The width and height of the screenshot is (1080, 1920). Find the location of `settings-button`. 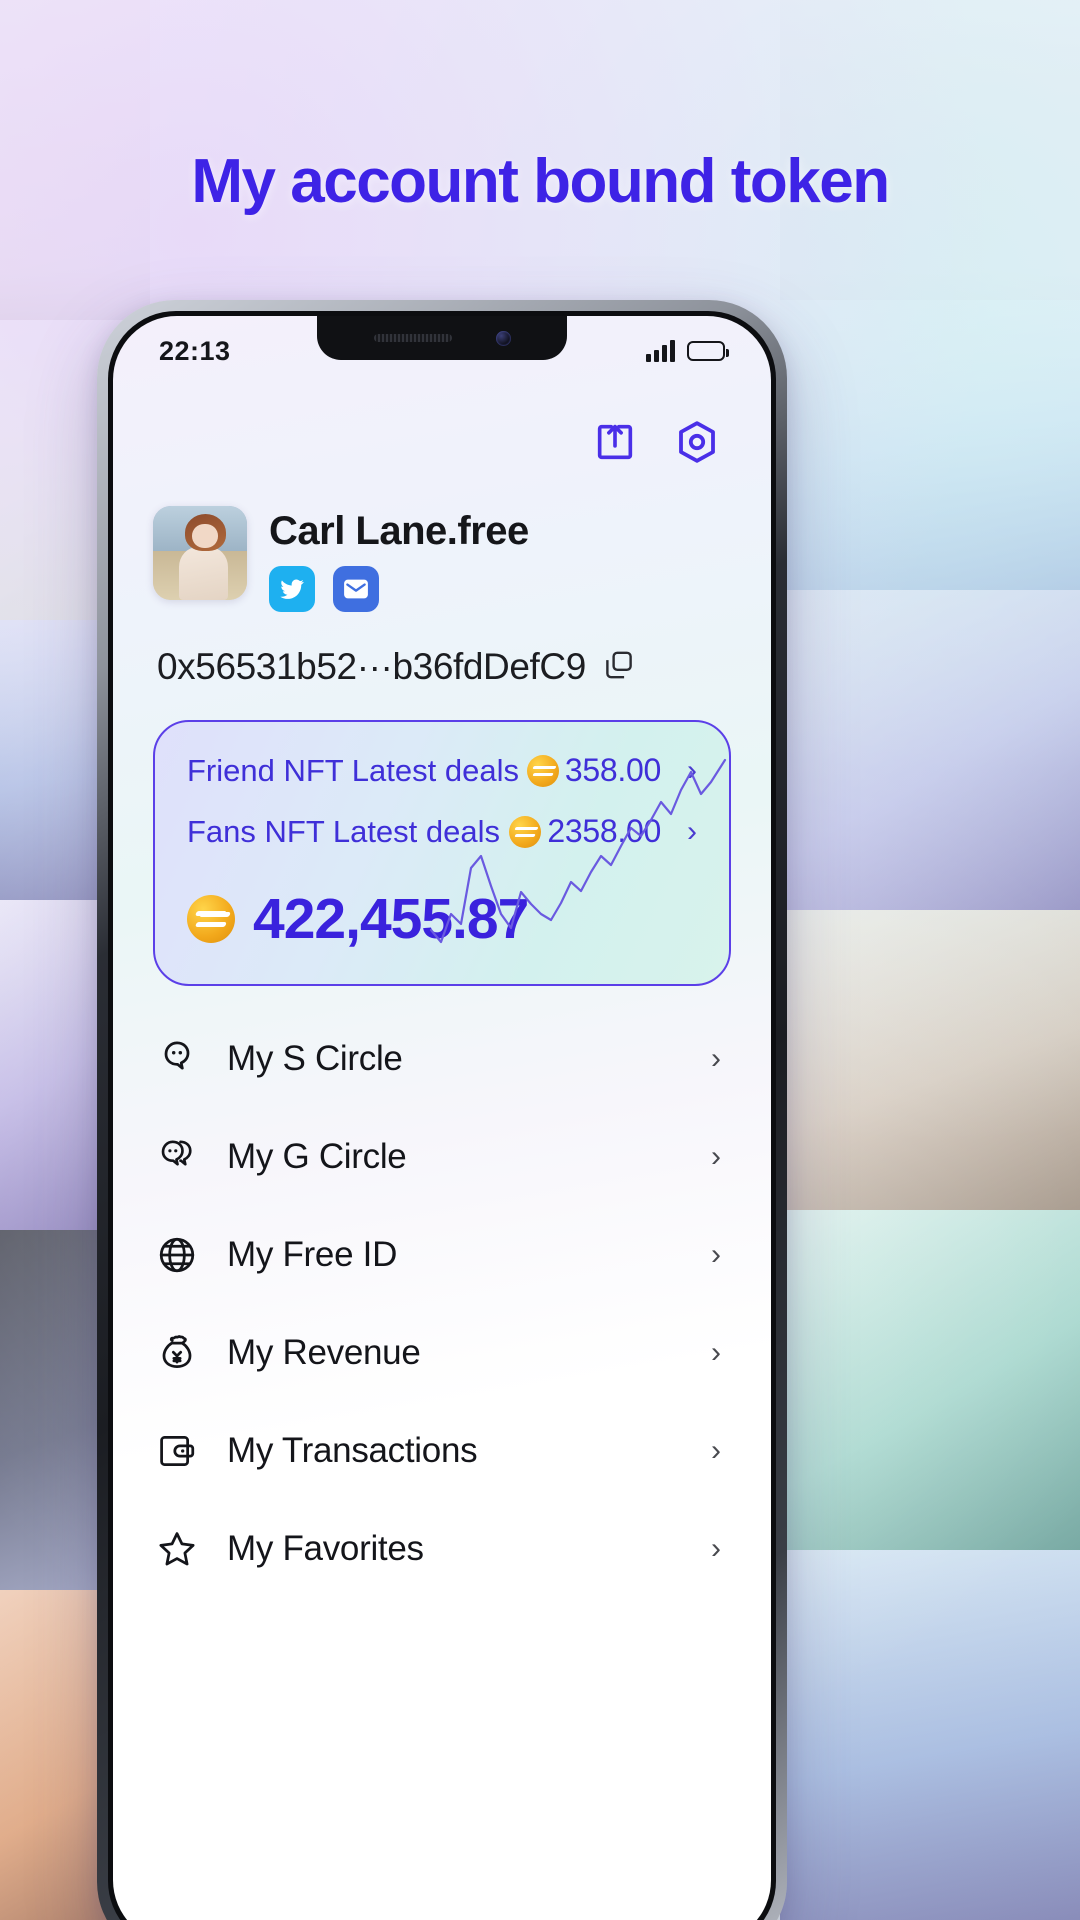

settings-button is located at coordinates (697, 442).